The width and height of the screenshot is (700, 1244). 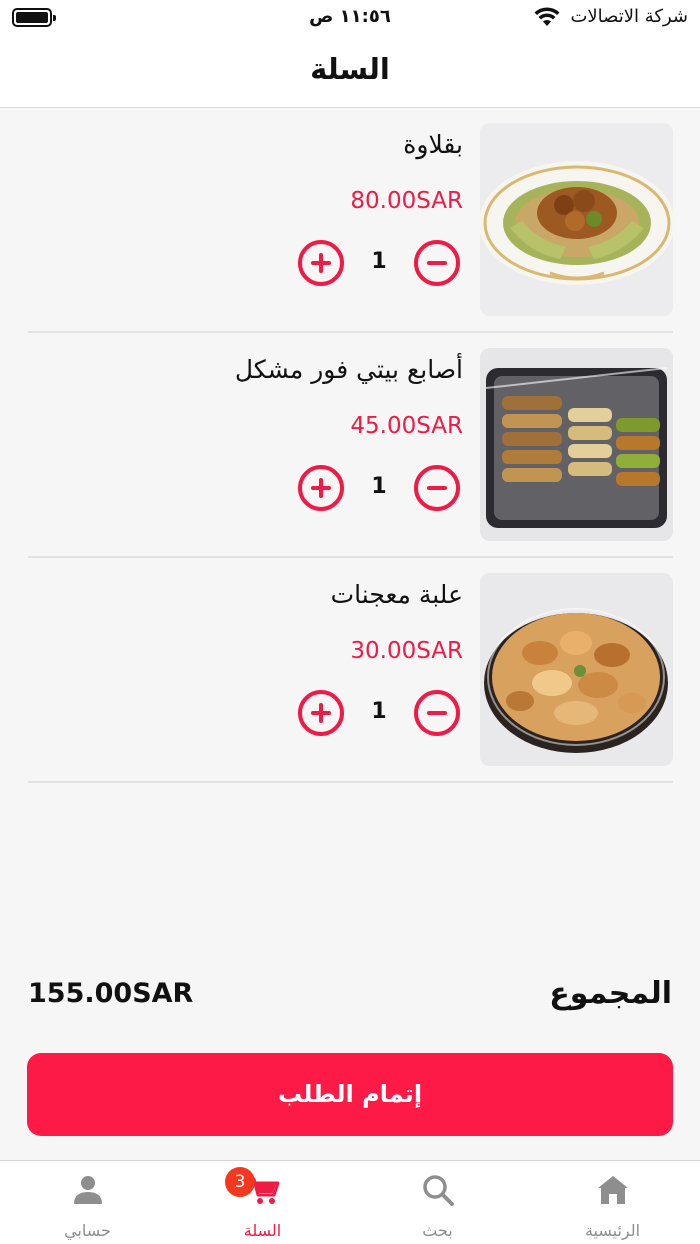 I want to click on item-name: علبة معجنات, so click(x=396, y=594).